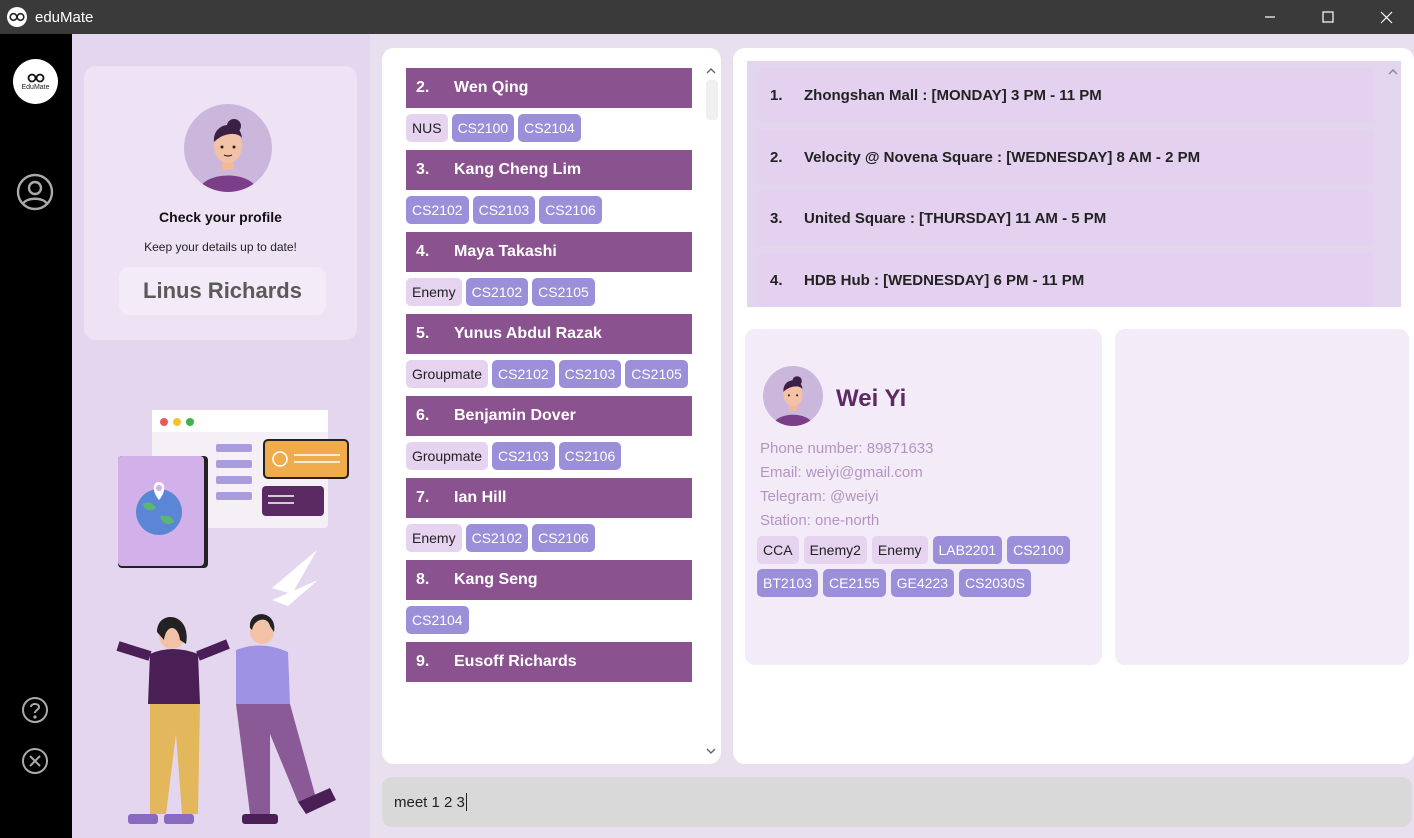 This screenshot has height=838, width=1414. What do you see at coordinates (423, 579) in the screenshot?
I see `contact-index: 8.` at bounding box center [423, 579].